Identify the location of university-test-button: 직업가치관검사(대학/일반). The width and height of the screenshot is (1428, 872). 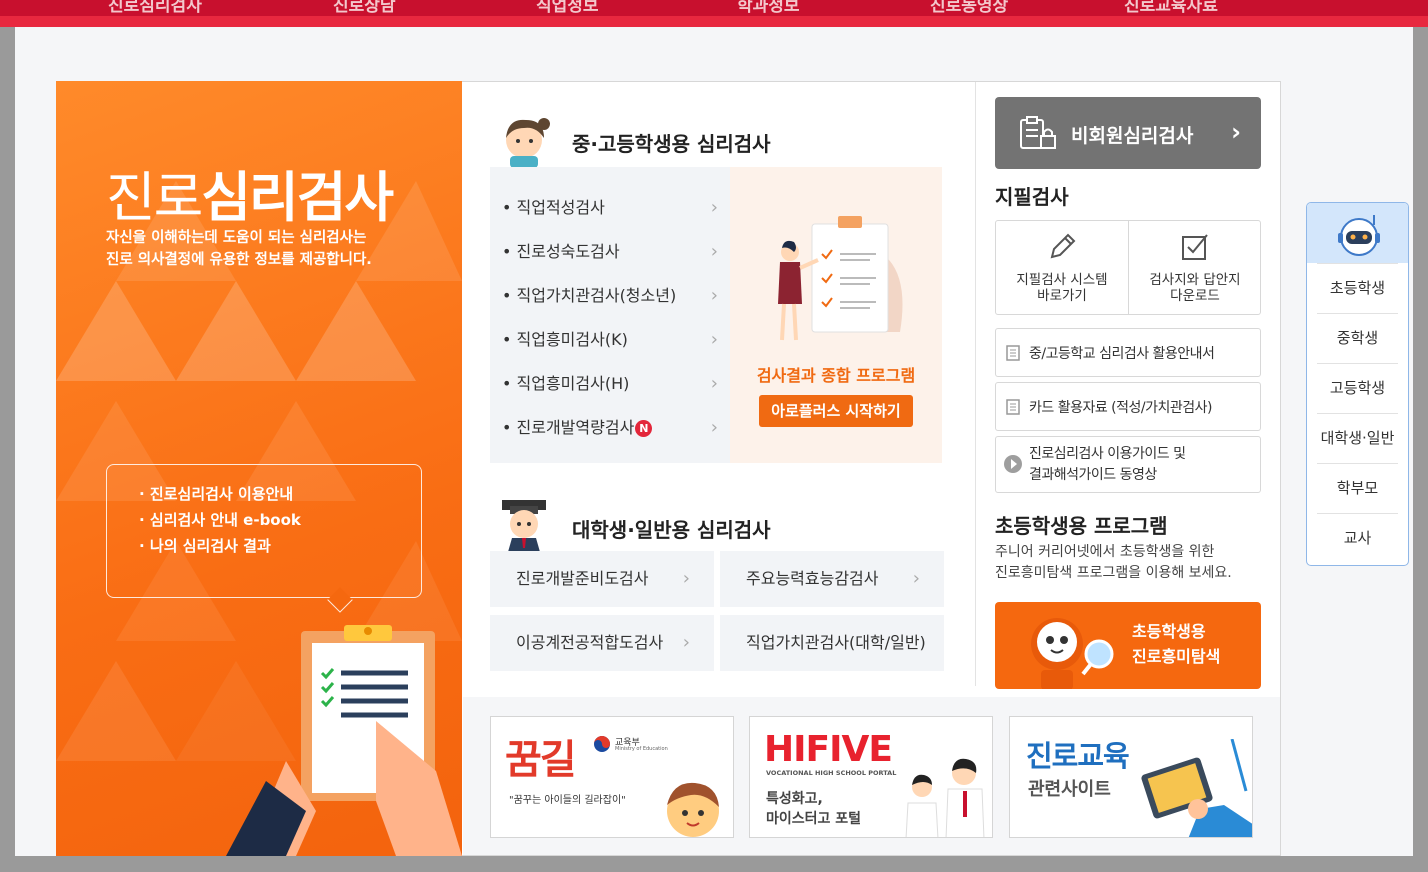
(832, 643).